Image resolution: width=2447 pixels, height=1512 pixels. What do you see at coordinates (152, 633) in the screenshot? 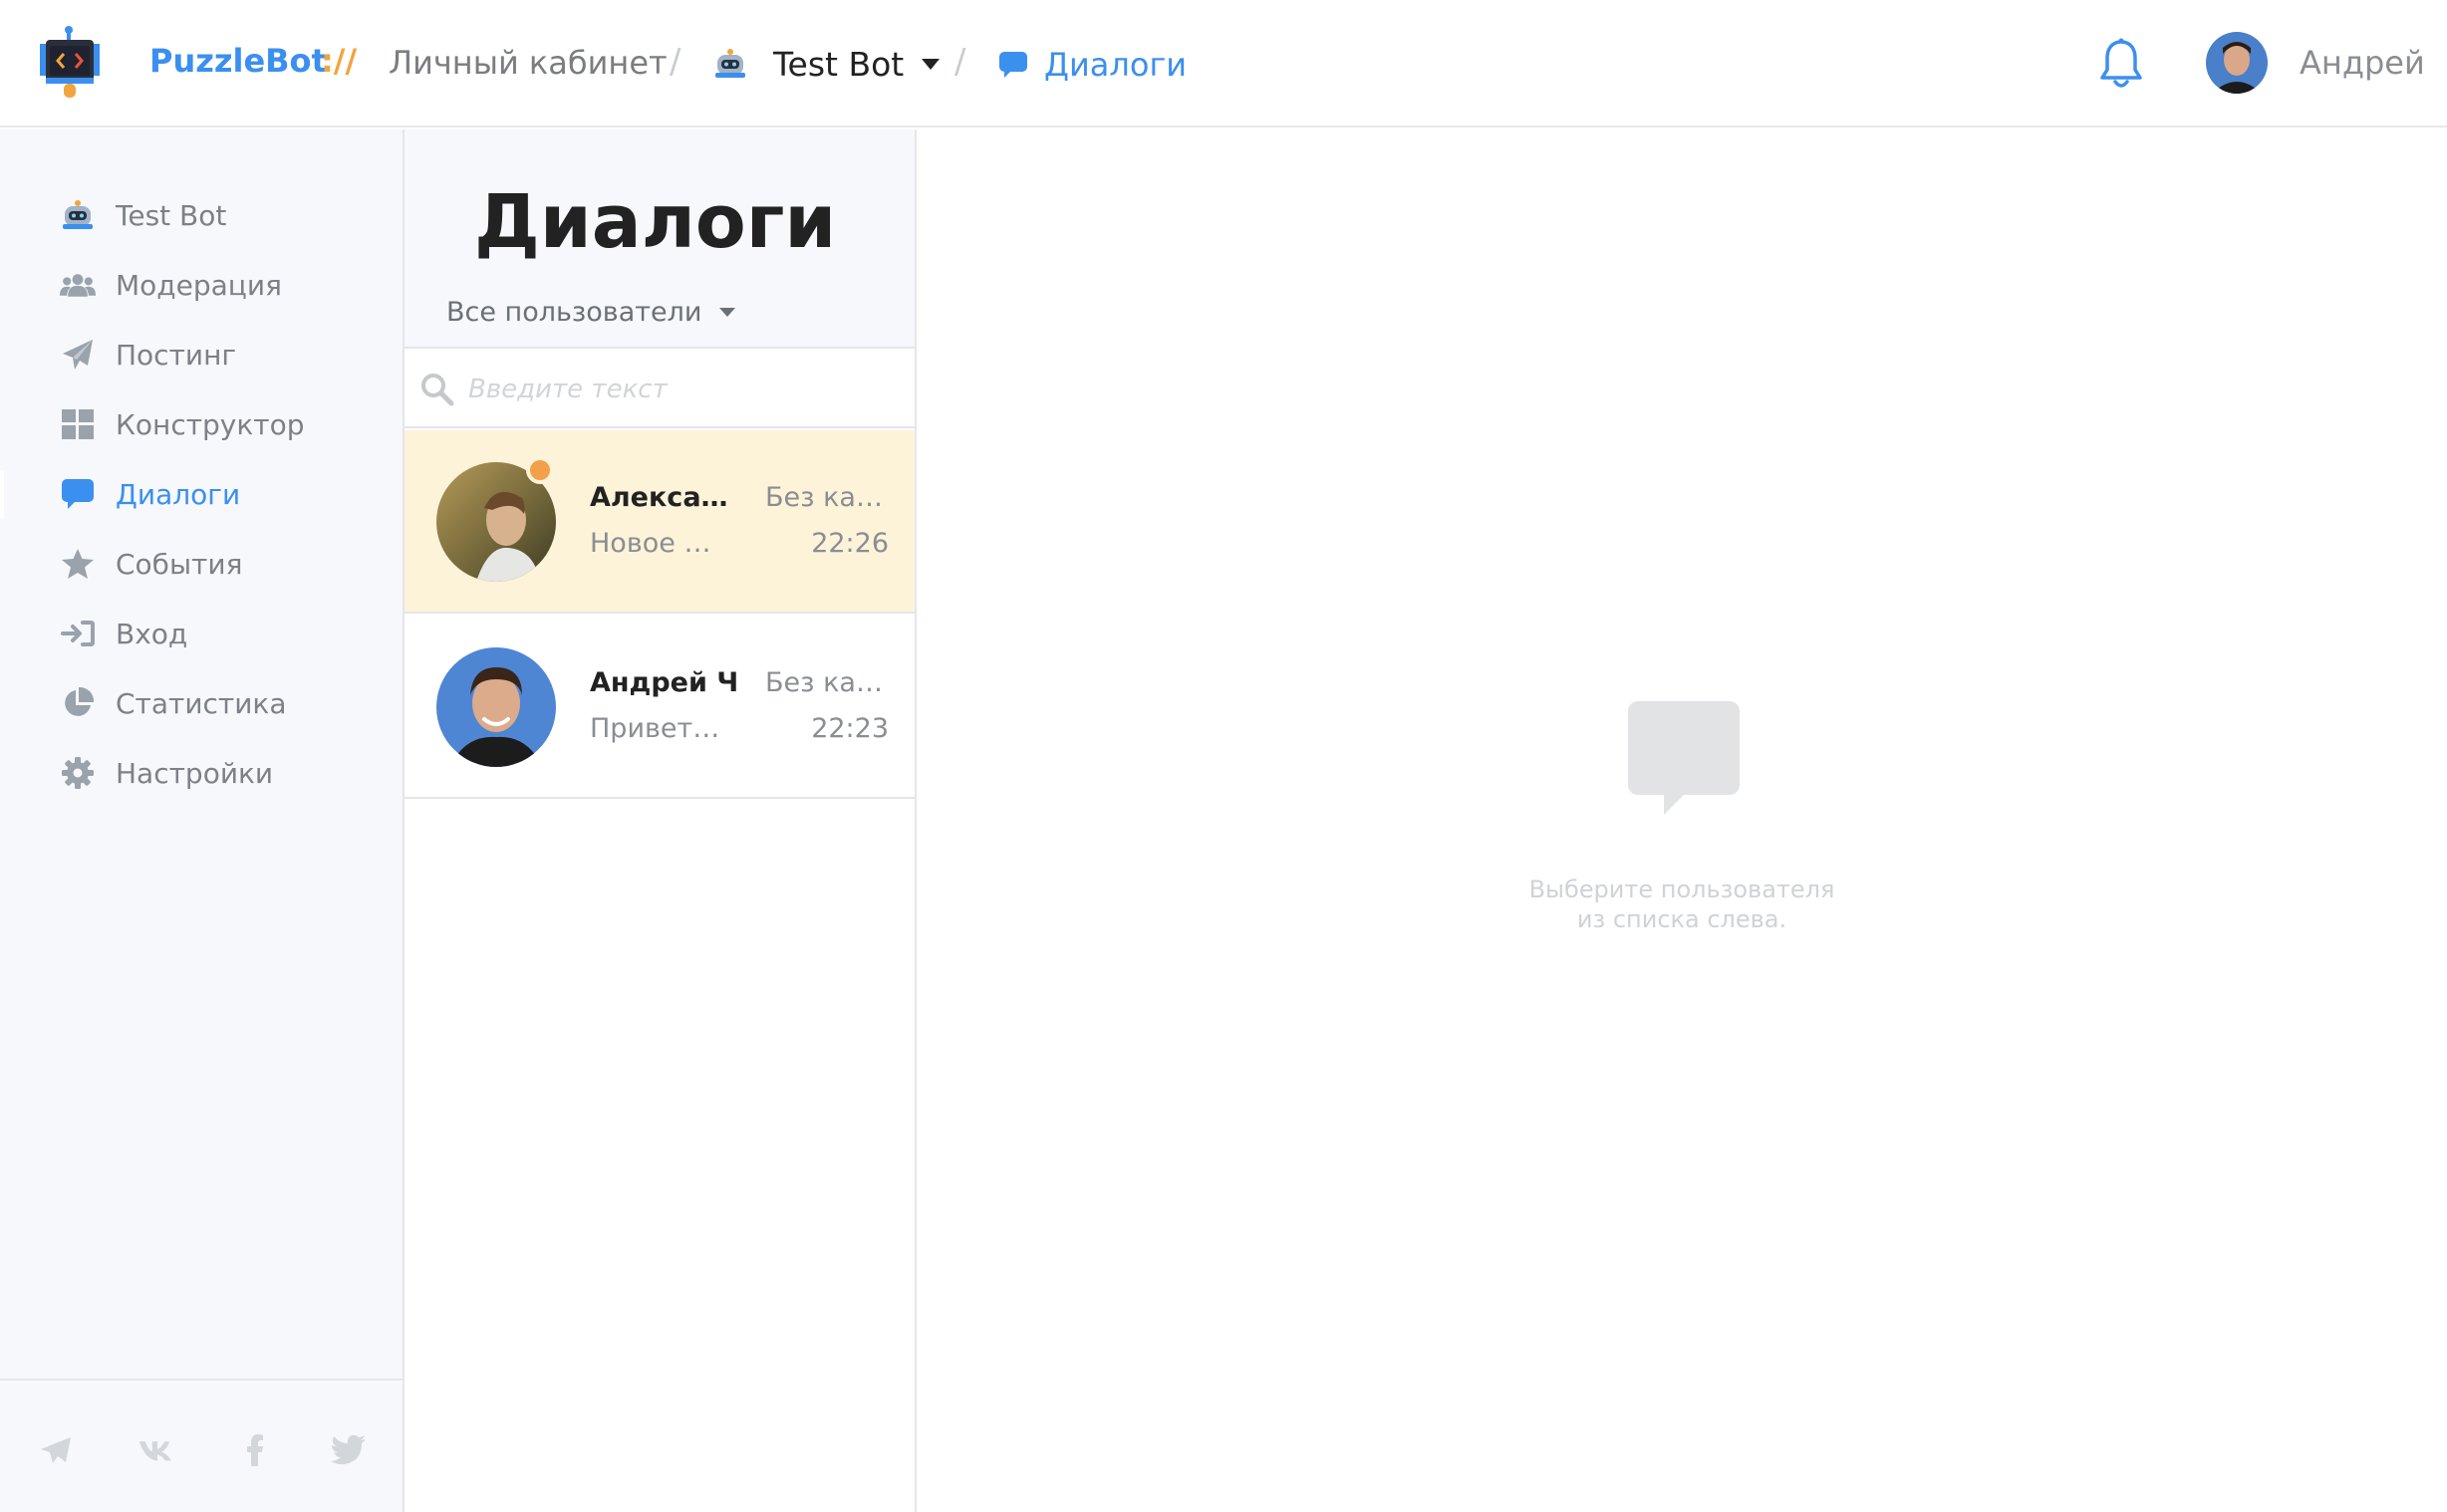
I see `sidebar-item-label: Вход` at bounding box center [152, 633].